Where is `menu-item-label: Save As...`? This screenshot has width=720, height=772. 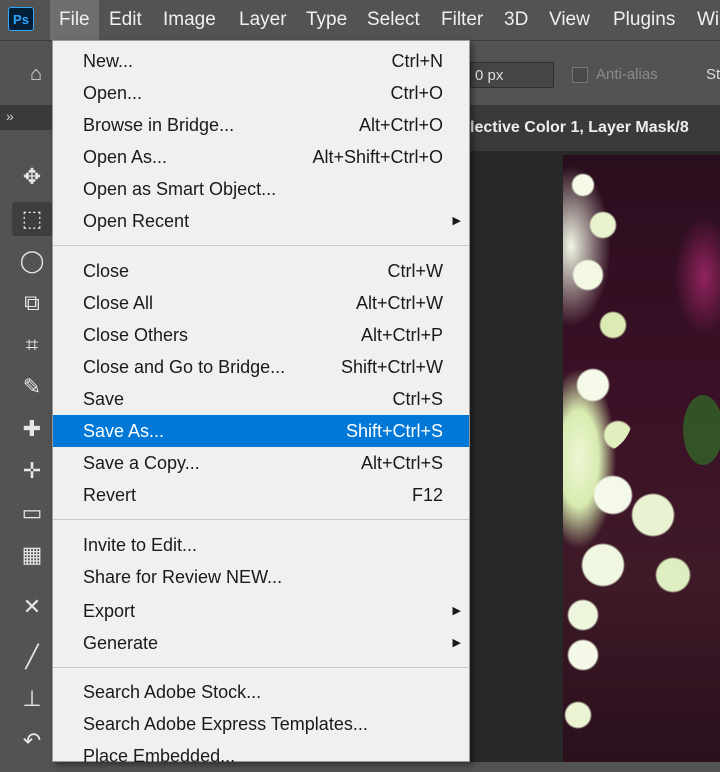 menu-item-label: Save As... is located at coordinates (124, 431).